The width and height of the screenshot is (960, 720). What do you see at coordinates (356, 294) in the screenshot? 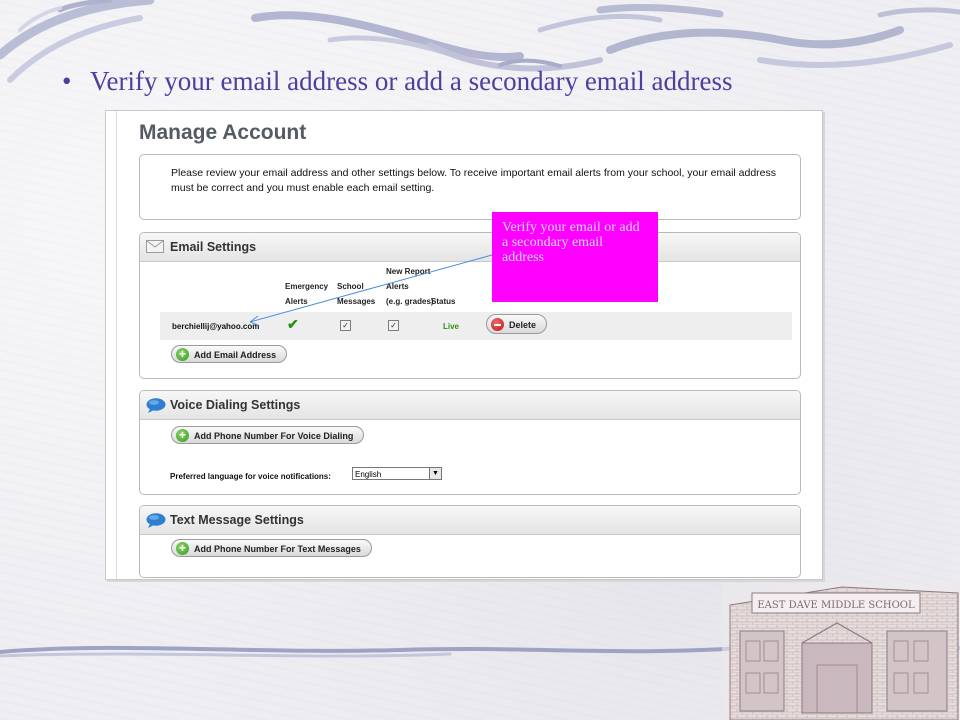
I see `col-school-messages: School Messages` at bounding box center [356, 294].